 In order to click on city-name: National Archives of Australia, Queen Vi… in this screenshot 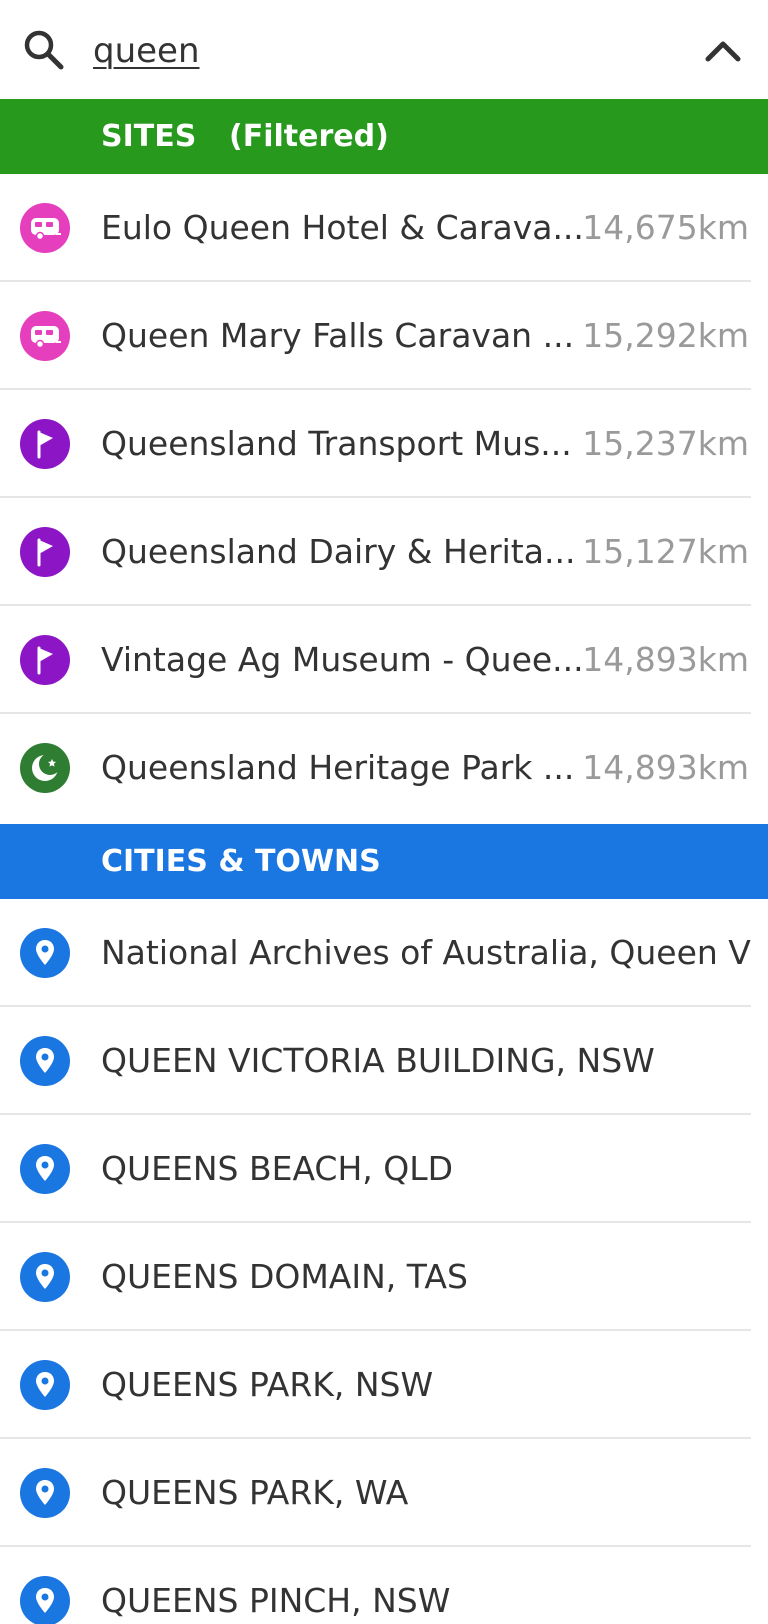, I will do `click(426, 952)`.